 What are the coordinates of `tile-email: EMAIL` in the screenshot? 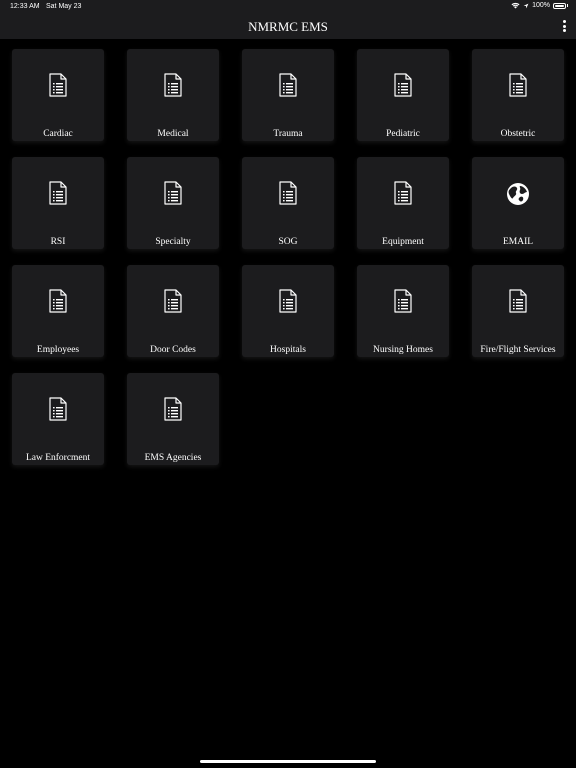 It's located at (518, 203).